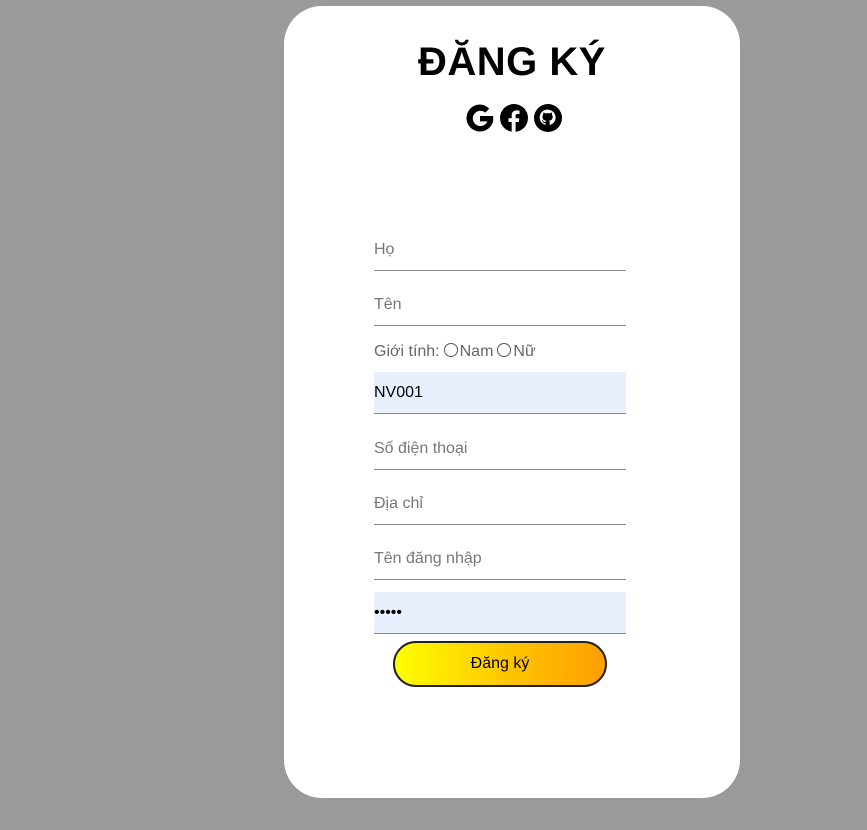  I want to click on dia-chi-input, so click(500, 503).